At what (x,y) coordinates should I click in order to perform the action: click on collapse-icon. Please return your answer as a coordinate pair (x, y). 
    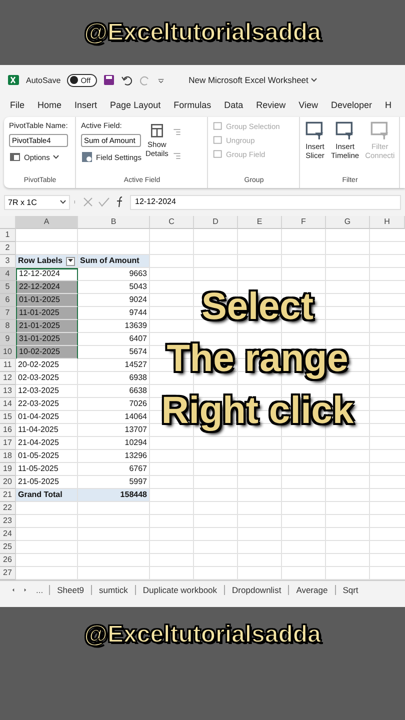
    Looking at the image, I should click on (177, 156).